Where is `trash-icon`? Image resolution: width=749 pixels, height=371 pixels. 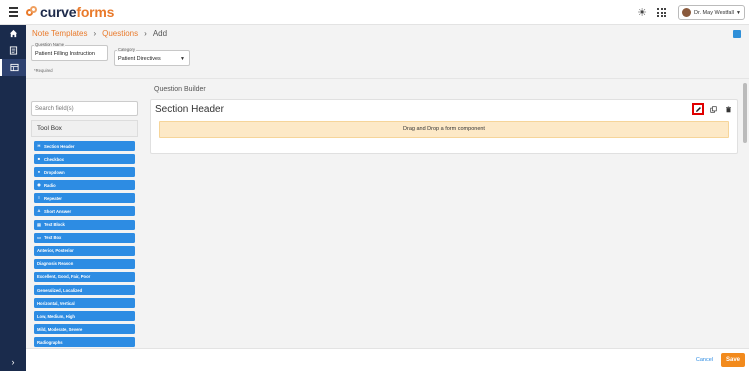
trash-icon is located at coordinates (728, 109).